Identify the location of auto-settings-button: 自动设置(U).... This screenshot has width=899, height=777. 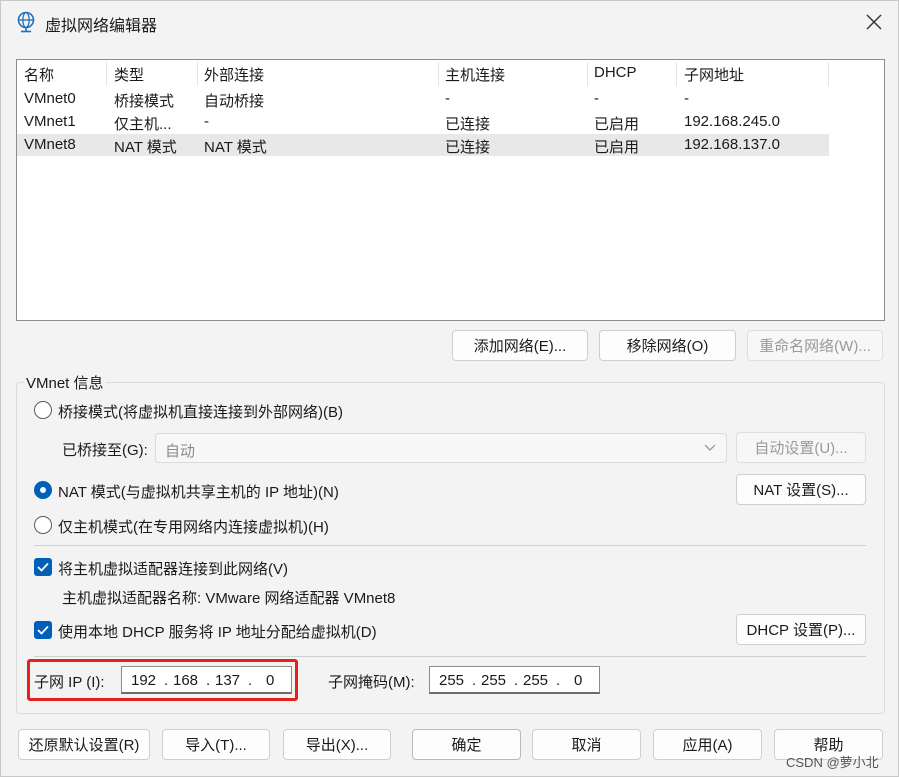
(801, 447).